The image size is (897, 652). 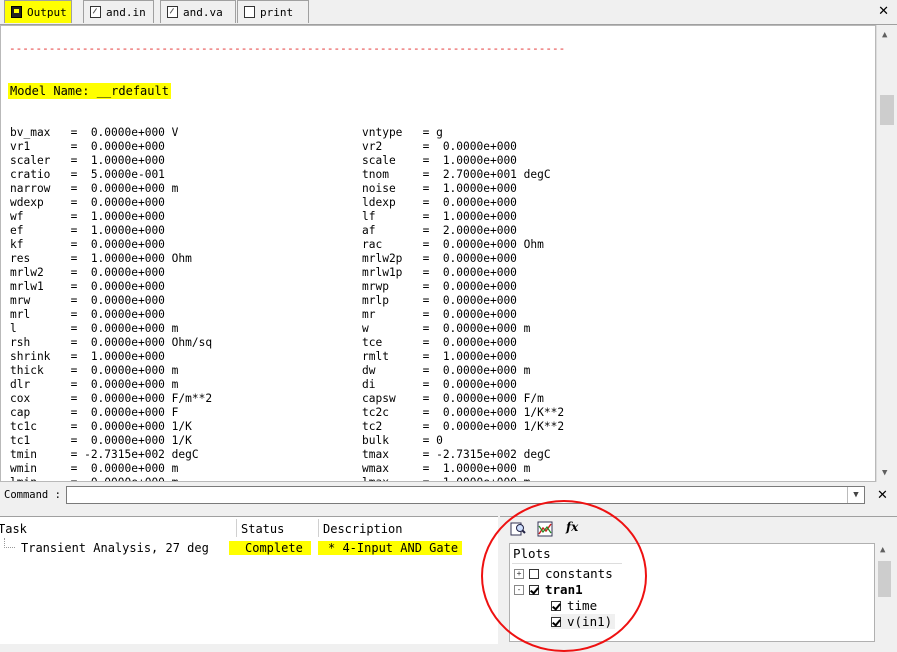 I want to click on parameter-line: tc1 = 0.0000e+000 1/K, so click(x=101, y=440).